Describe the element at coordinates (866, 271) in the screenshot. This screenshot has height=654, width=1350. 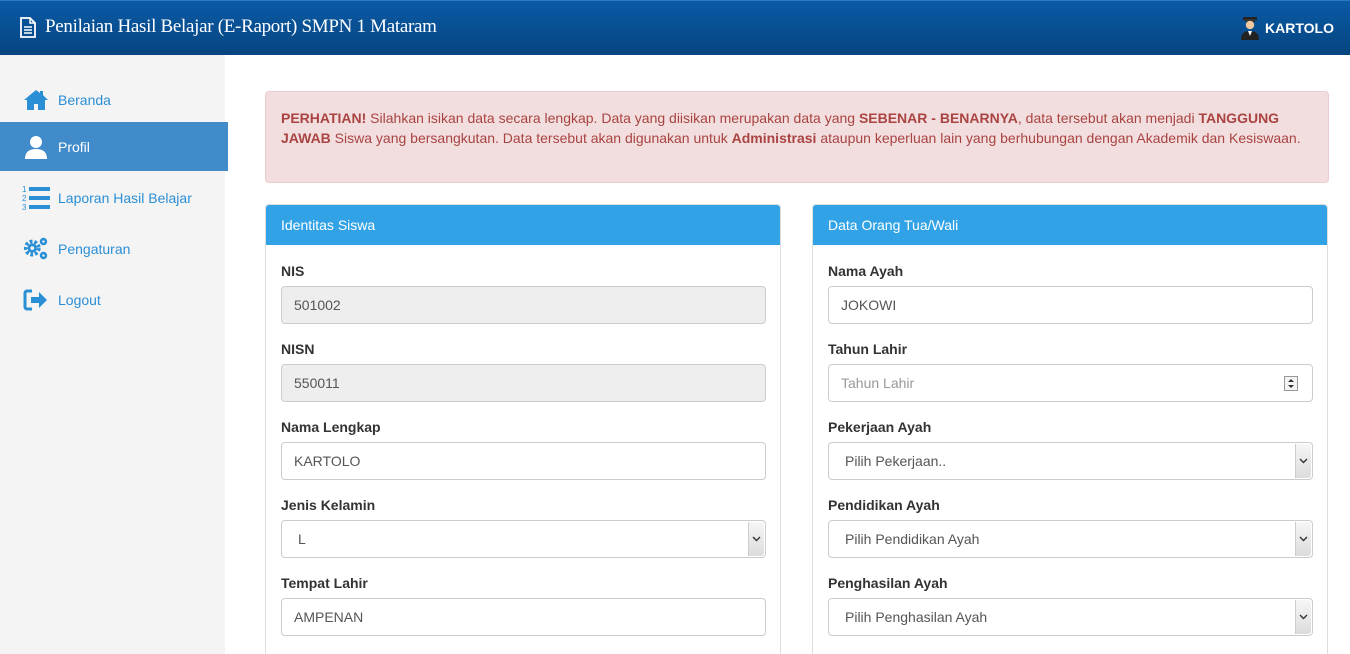
I see `nama-ayah-label: Nama Ayah` at that location.